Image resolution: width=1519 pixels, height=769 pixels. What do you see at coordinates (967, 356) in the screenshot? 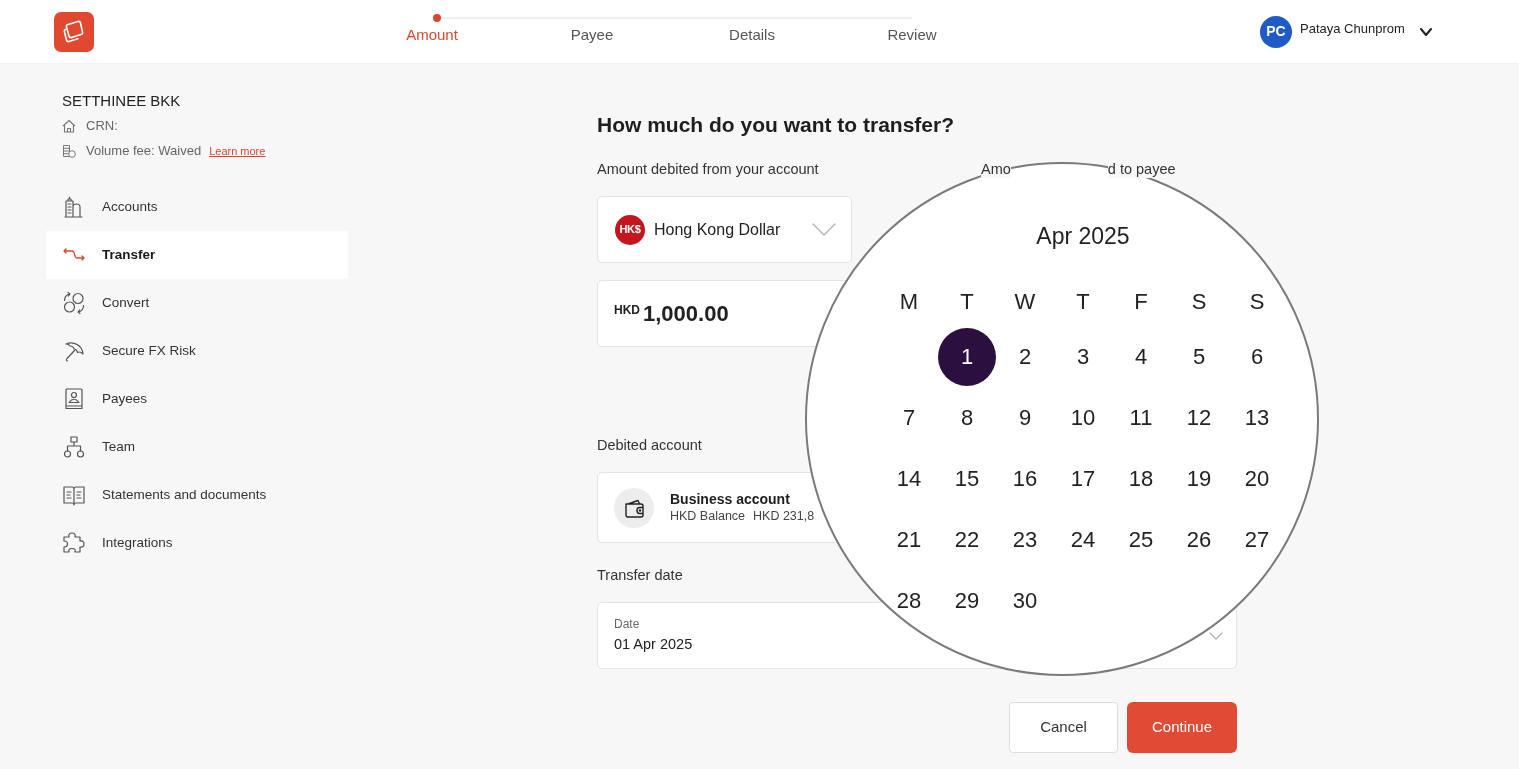
I see `calendar-day: 1` at bounding box center [967, 356].